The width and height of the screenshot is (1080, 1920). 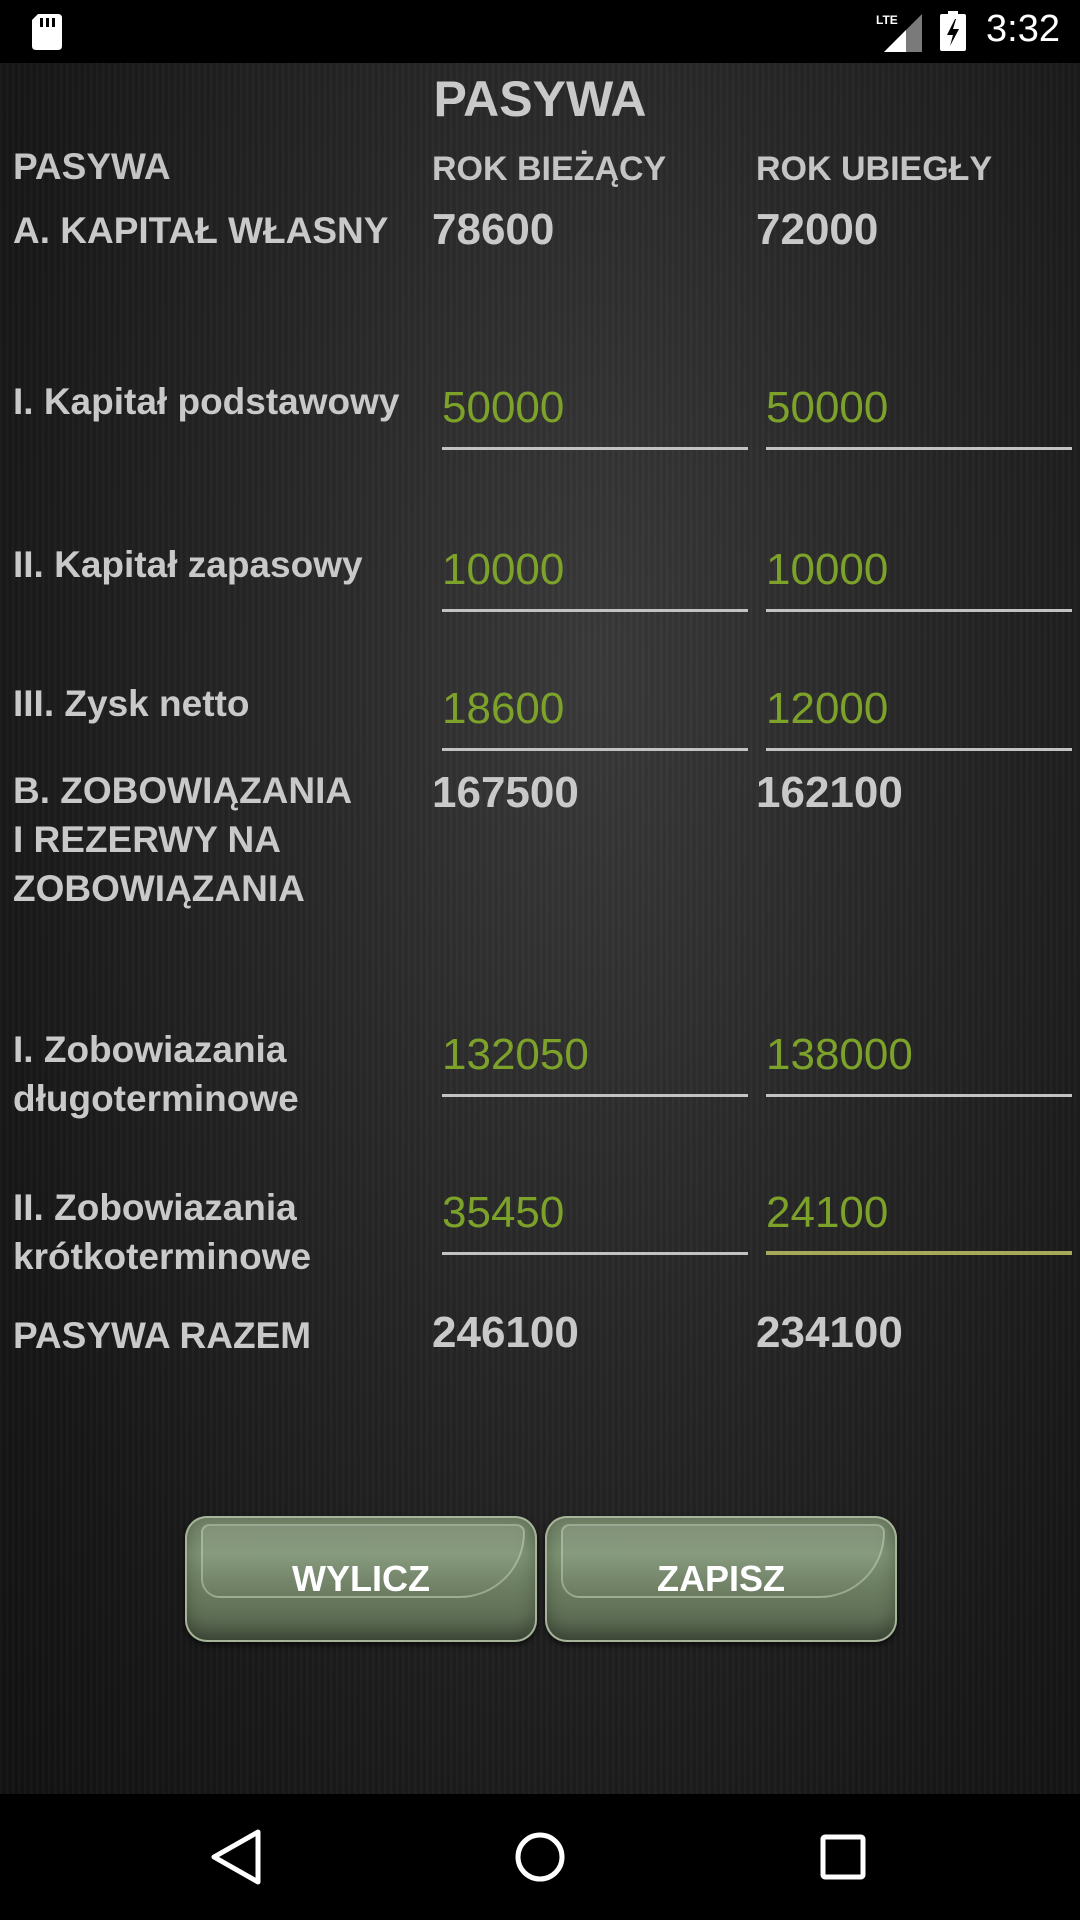 I want to click on zob-krotko-current-field, so click(x=595, y=1219).